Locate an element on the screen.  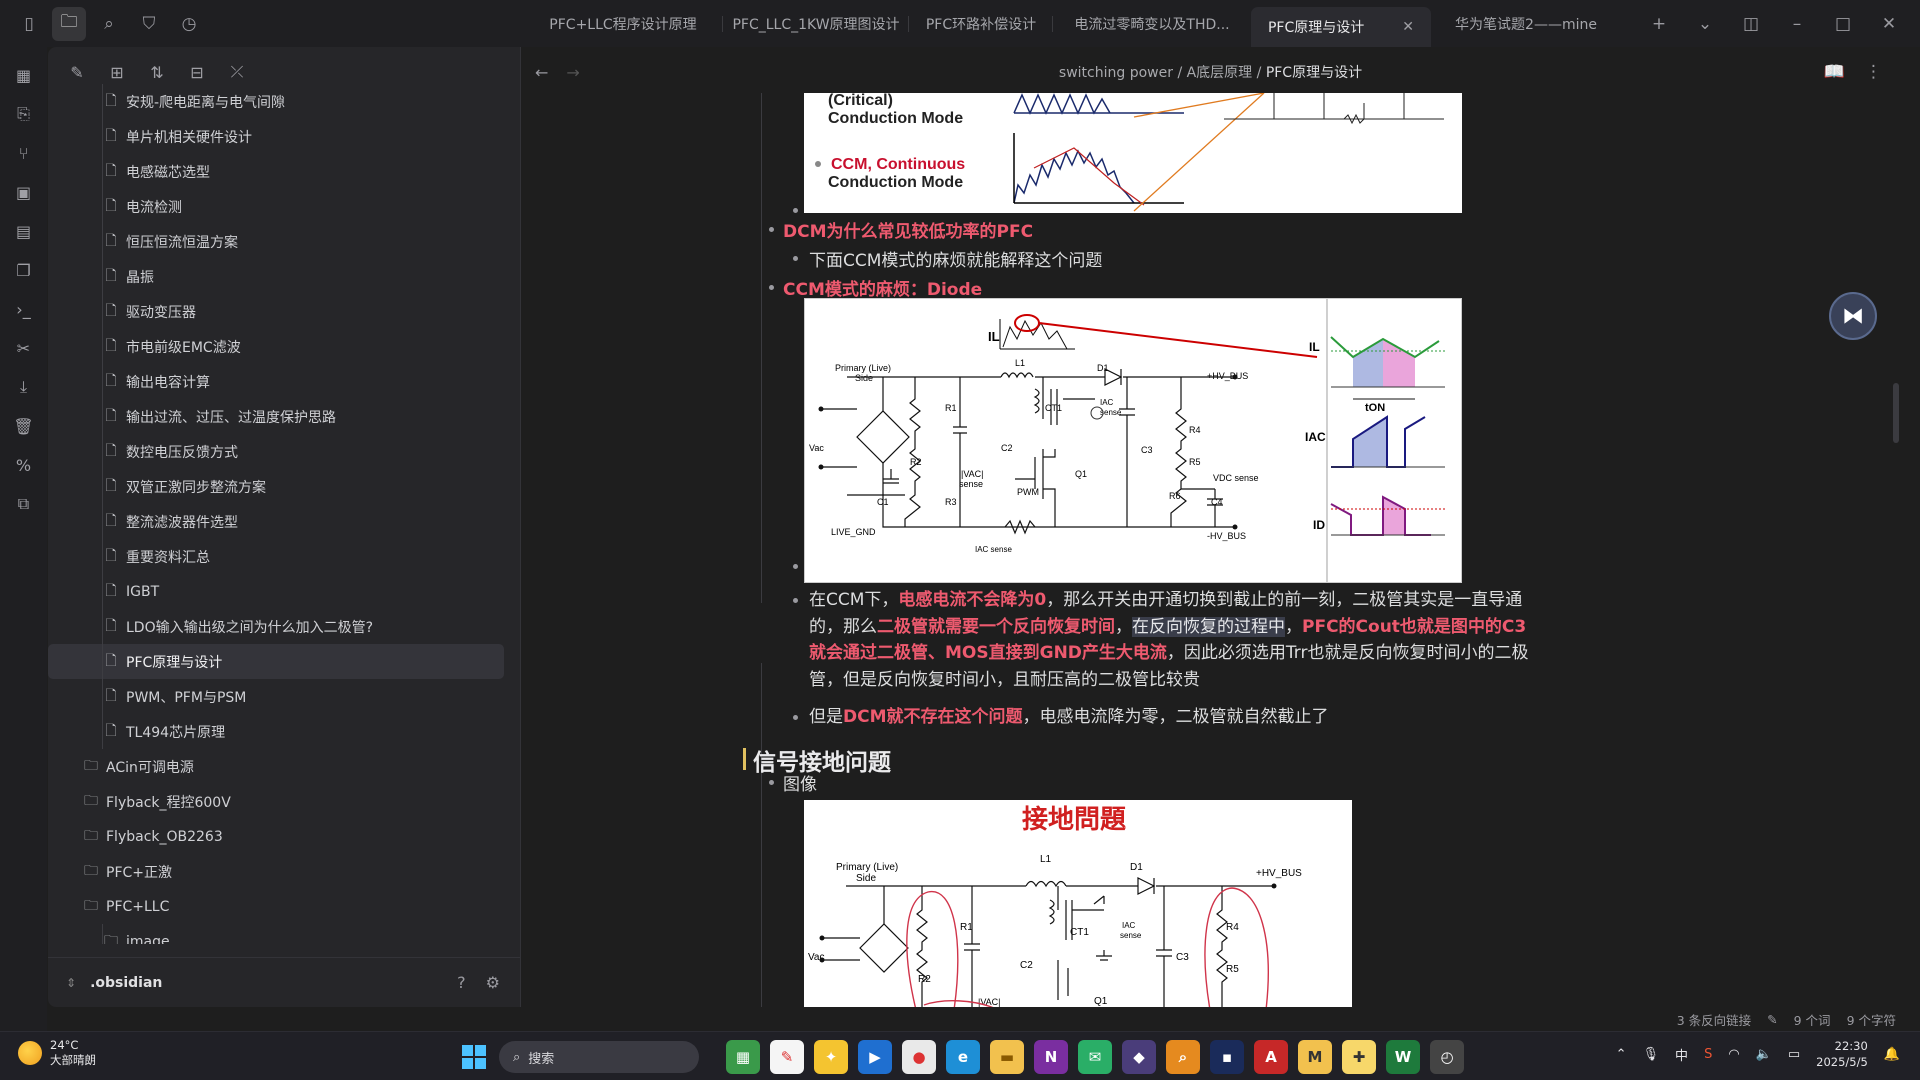
tab-huawei: 华为笔试题2——mine is located at coordinates (1526, 24).